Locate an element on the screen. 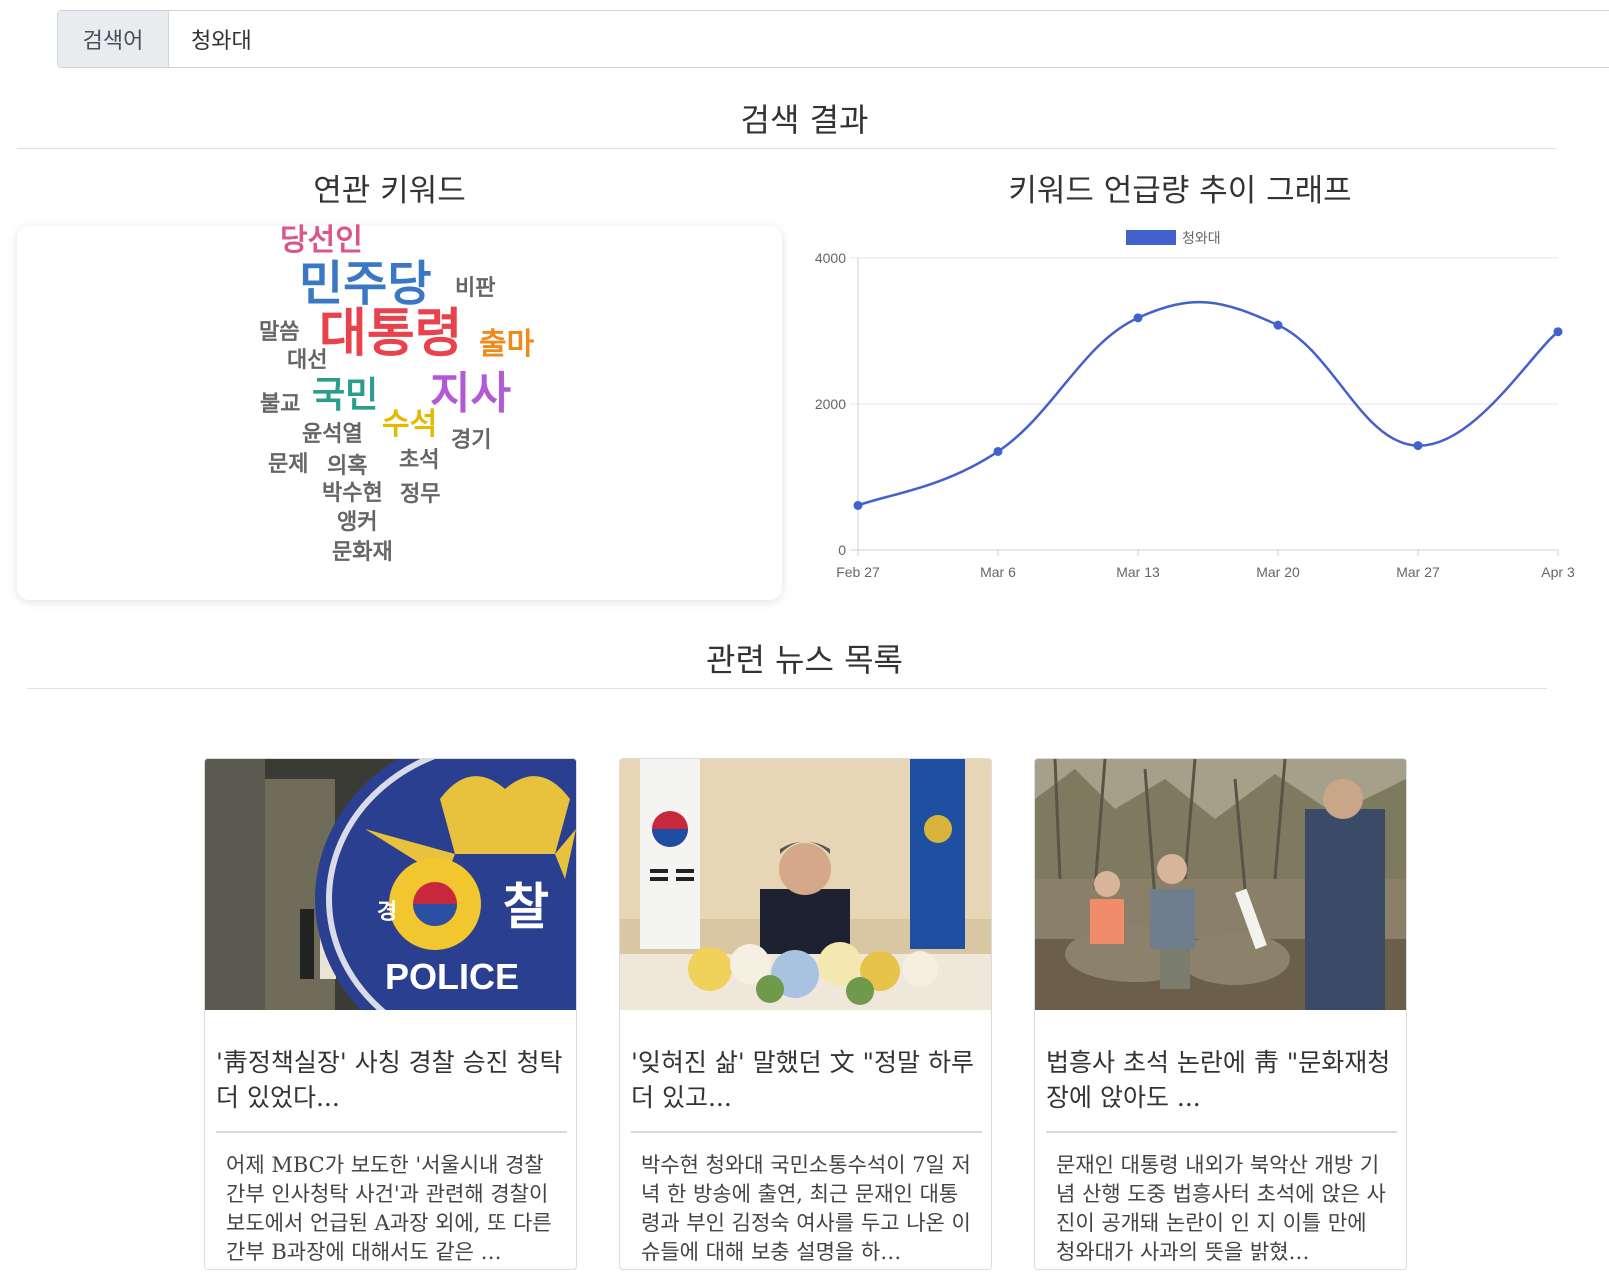 This screenshot has height=1286, width=1609. keyword: 윤석열 is located at coordinates (332, 435).